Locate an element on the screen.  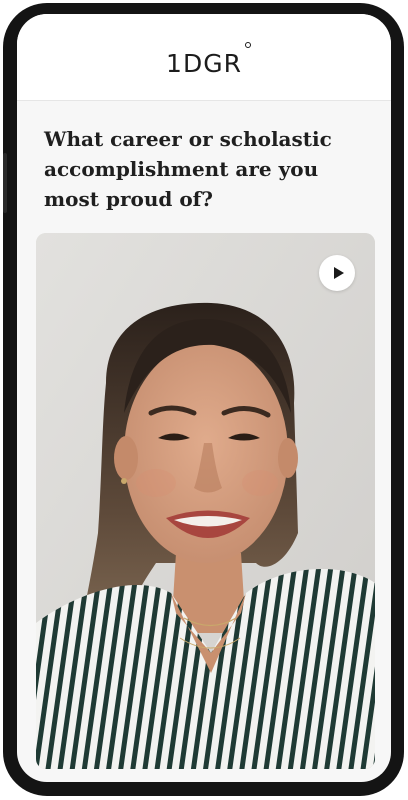
app-header: 1DGR is located at coordinates (204, 57).